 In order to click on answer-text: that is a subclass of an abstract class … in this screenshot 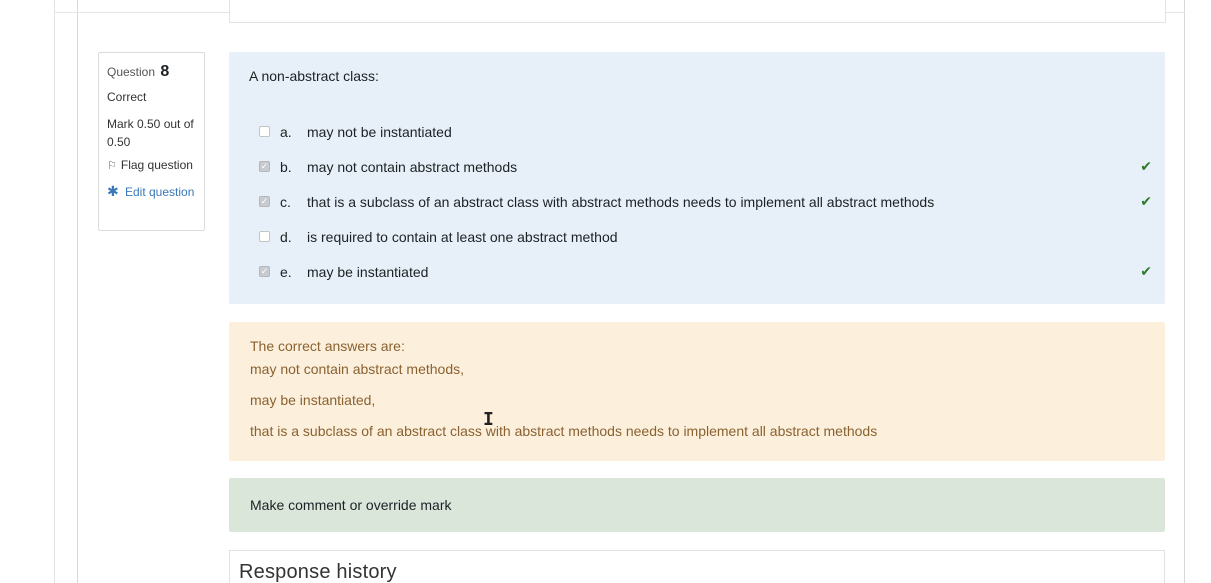, I will do `click(621, 201)`.